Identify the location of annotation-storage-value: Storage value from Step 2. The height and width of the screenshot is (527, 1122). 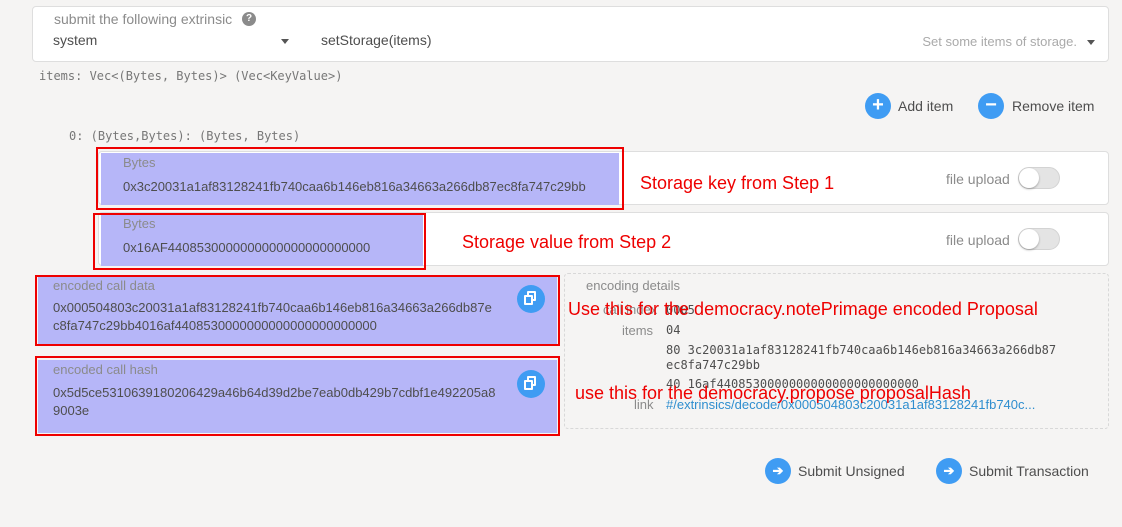
(567, 242).